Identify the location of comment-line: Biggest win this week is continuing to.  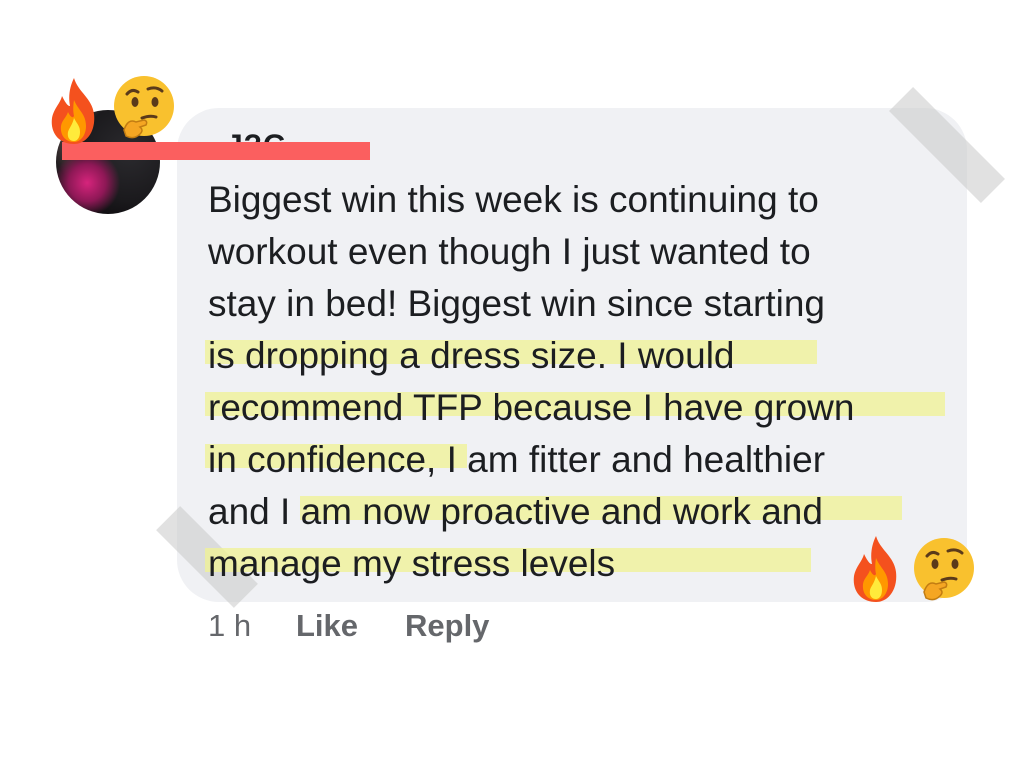
(513, 199).